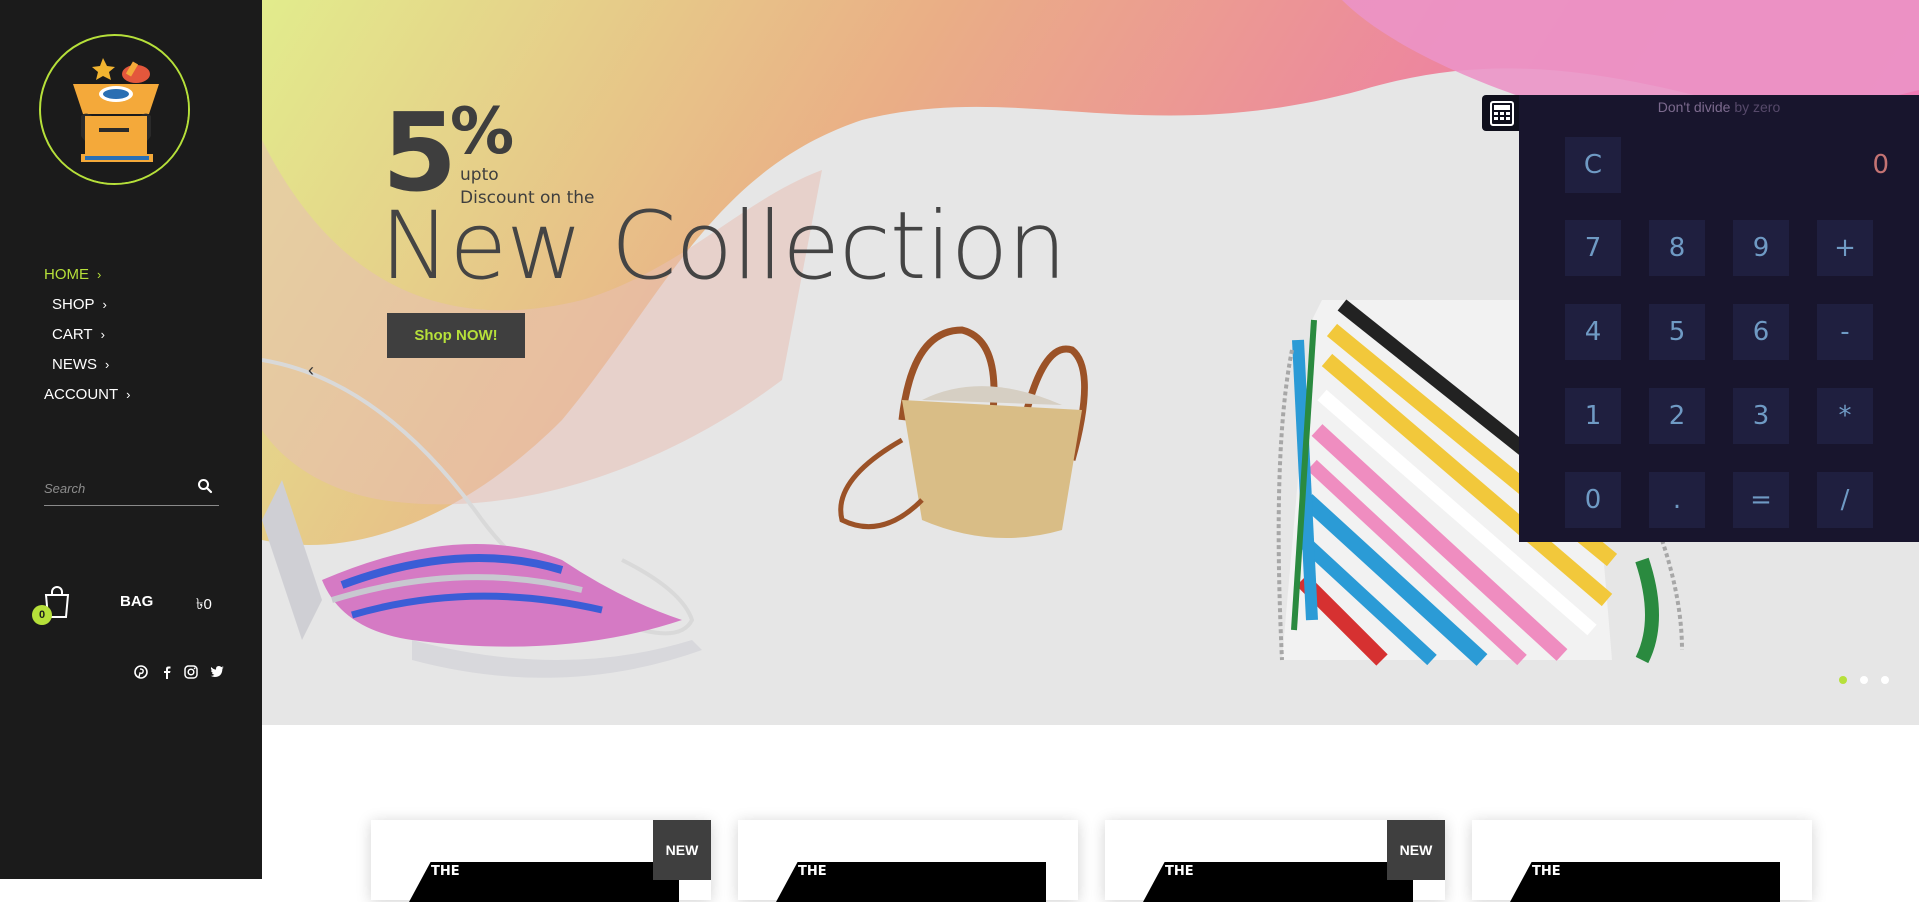 This screenshot has height=902, width=1919. What do you see at coordinates (1593, 500) in the screenshot?
I see `calc-key-0: 0` at bounding box center [1593, 500].